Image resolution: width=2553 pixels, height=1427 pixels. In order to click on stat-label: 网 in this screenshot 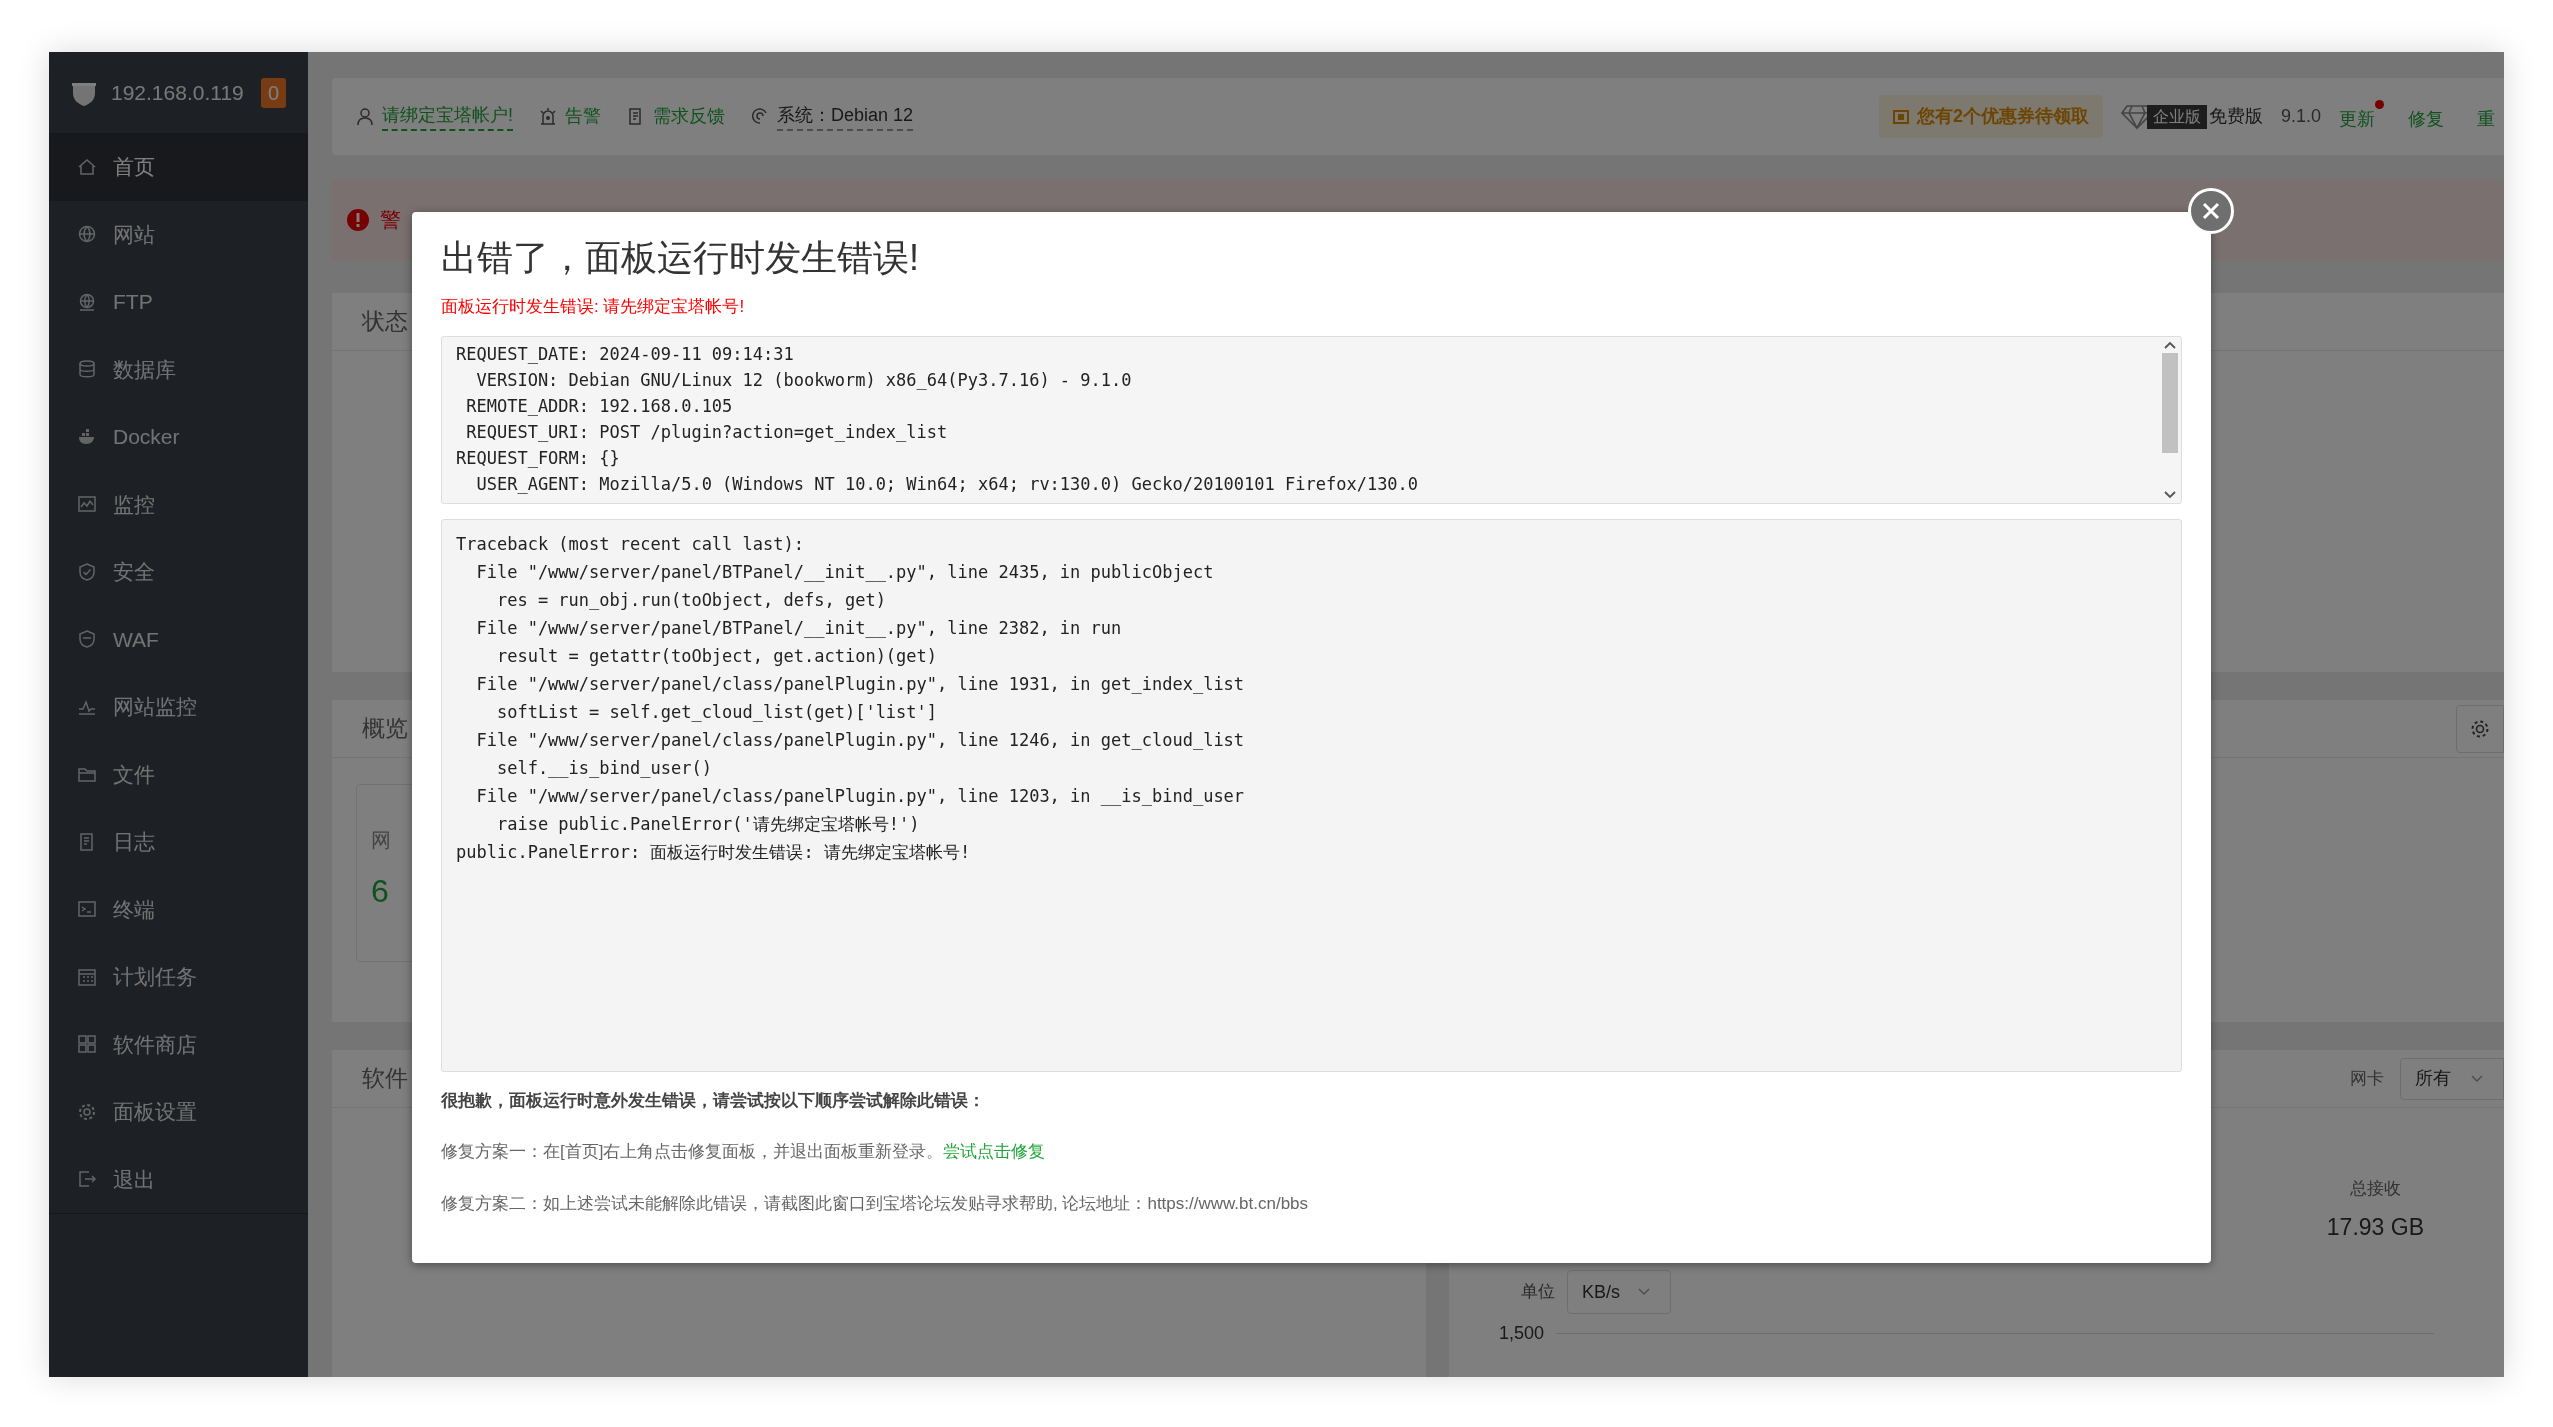, I will do `click(381, 840)`.